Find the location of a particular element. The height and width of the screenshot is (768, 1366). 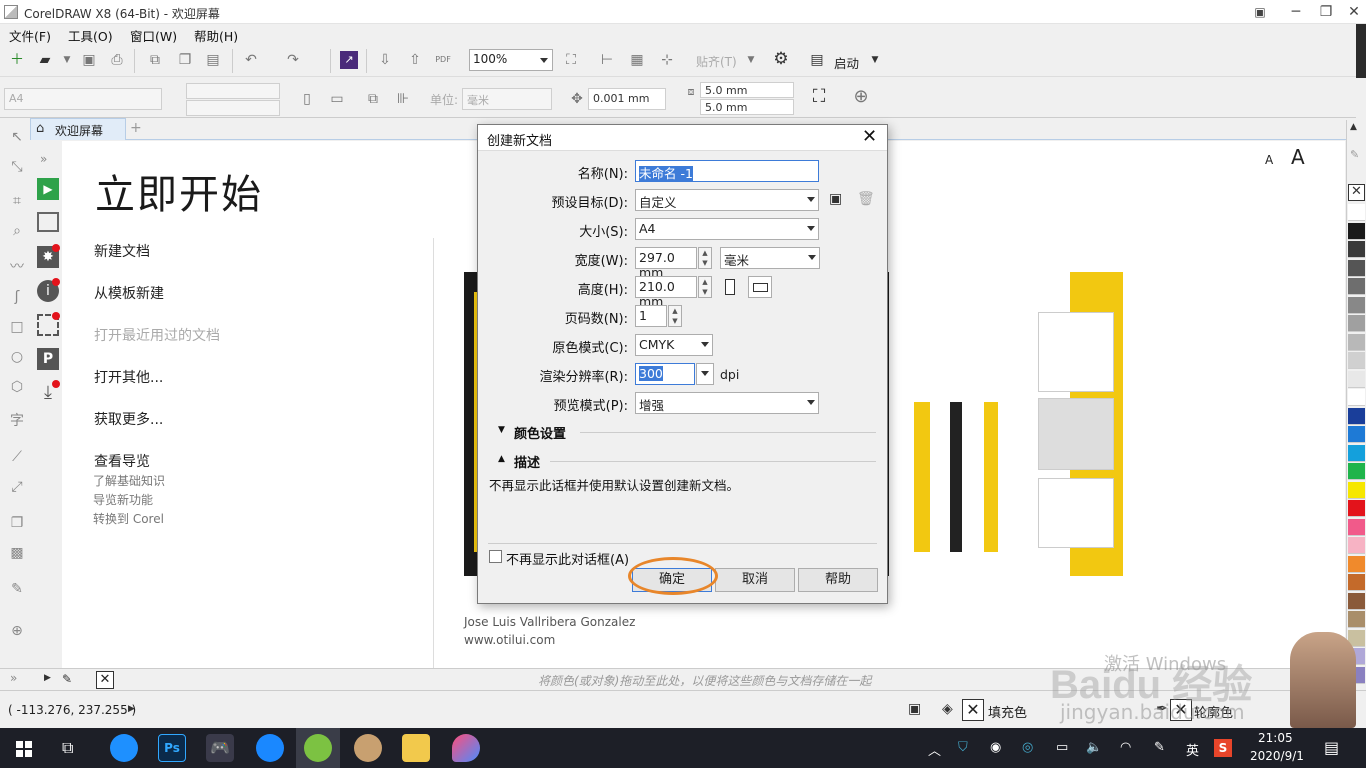

open-folder-icon: ▰ is located at coordinates (45, 60).